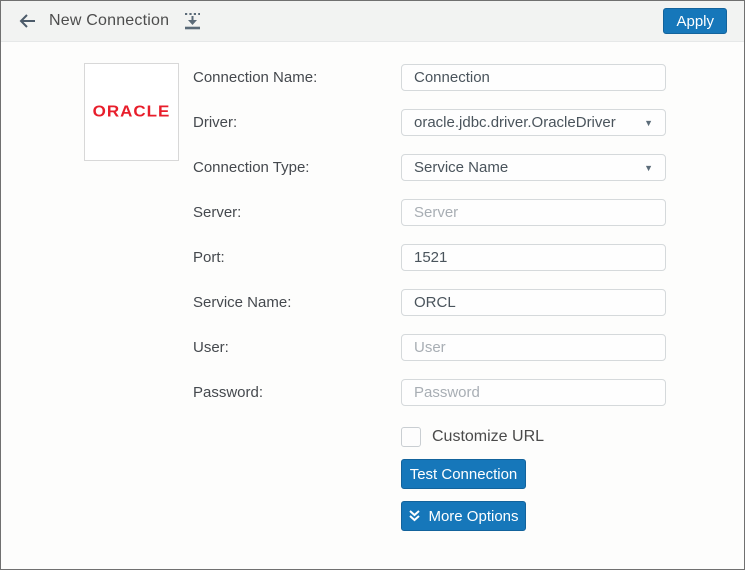 The height and width of the screenshot is (570, 745). I want to click on form-actions: Test Connection More Options, so click(533, 495).